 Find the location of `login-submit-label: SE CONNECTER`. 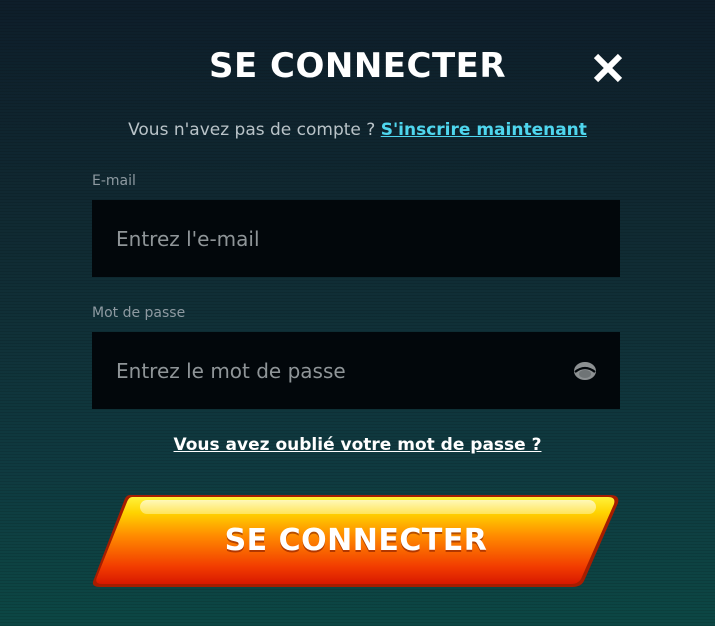

login-submit-label: SE CONNECTER is located at coordinates (356, 540).